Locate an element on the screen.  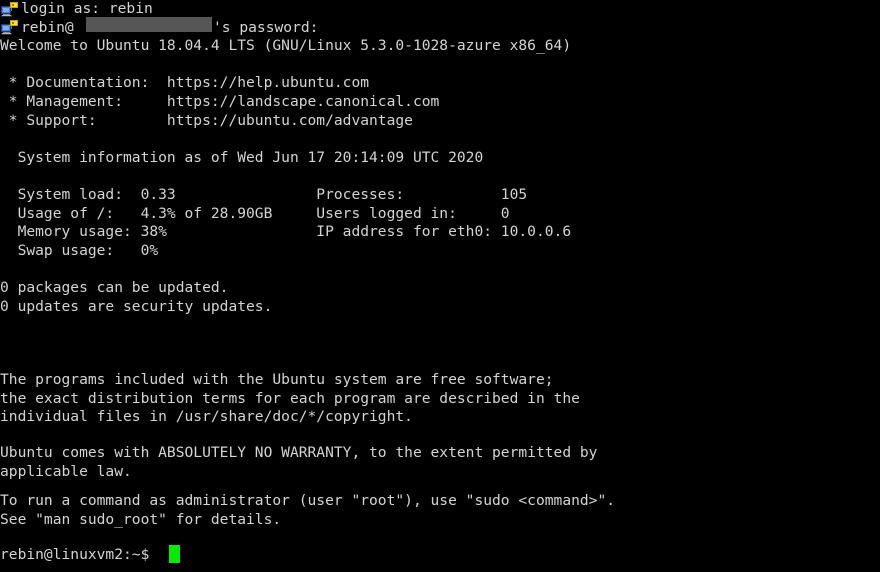
sudo-help-line-2: See "man sudo_root" for details. is located at coordinates (141, 519).